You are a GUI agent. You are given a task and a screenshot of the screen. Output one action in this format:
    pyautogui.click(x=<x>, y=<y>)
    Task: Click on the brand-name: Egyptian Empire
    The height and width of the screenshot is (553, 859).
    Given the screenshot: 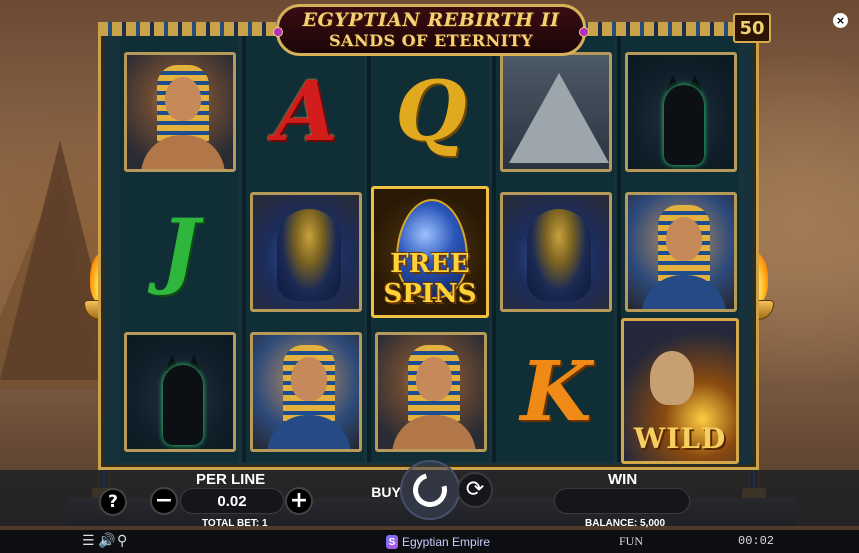 What is the action you would take?
    pyautogui.click(x=446, y=542)
    